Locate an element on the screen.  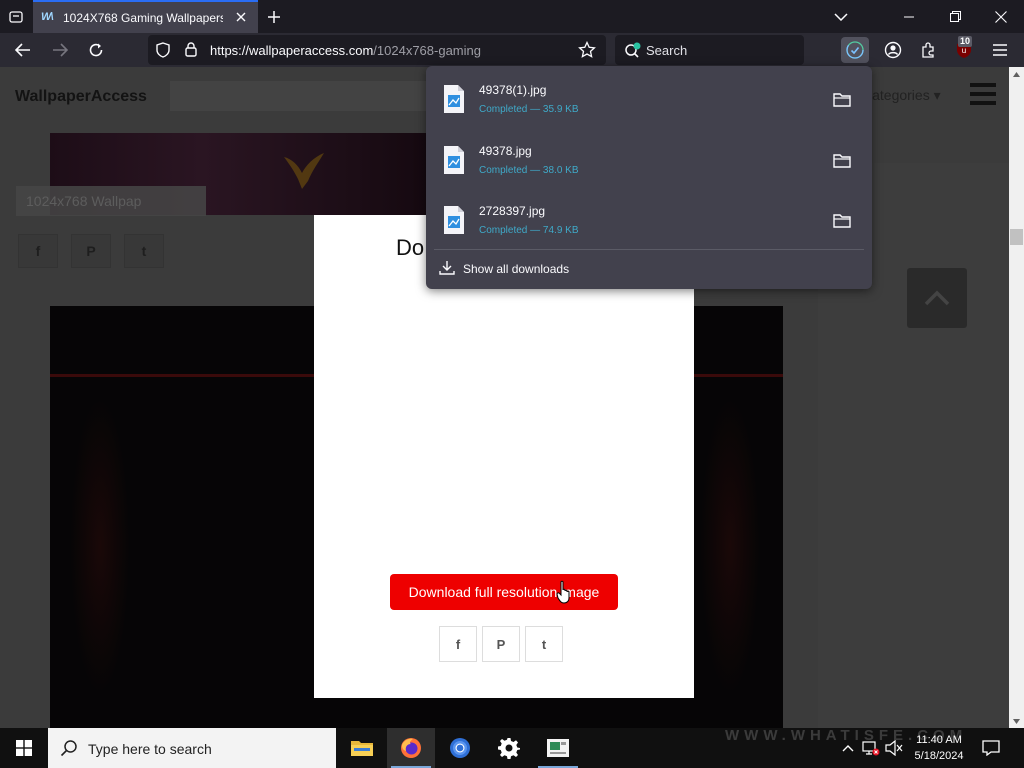
minimize-button is located at coordinates (909, 16).